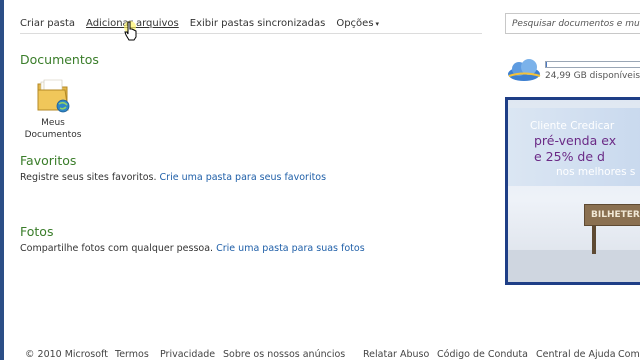 This screenshot has width=640, height=360. I want to click on toolbar-divider, so click(251, 33).